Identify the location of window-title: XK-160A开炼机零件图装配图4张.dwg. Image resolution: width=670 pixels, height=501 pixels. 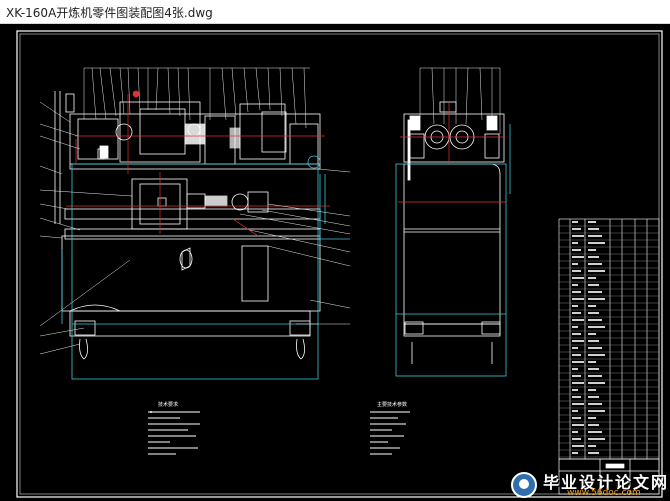
(109, 13).